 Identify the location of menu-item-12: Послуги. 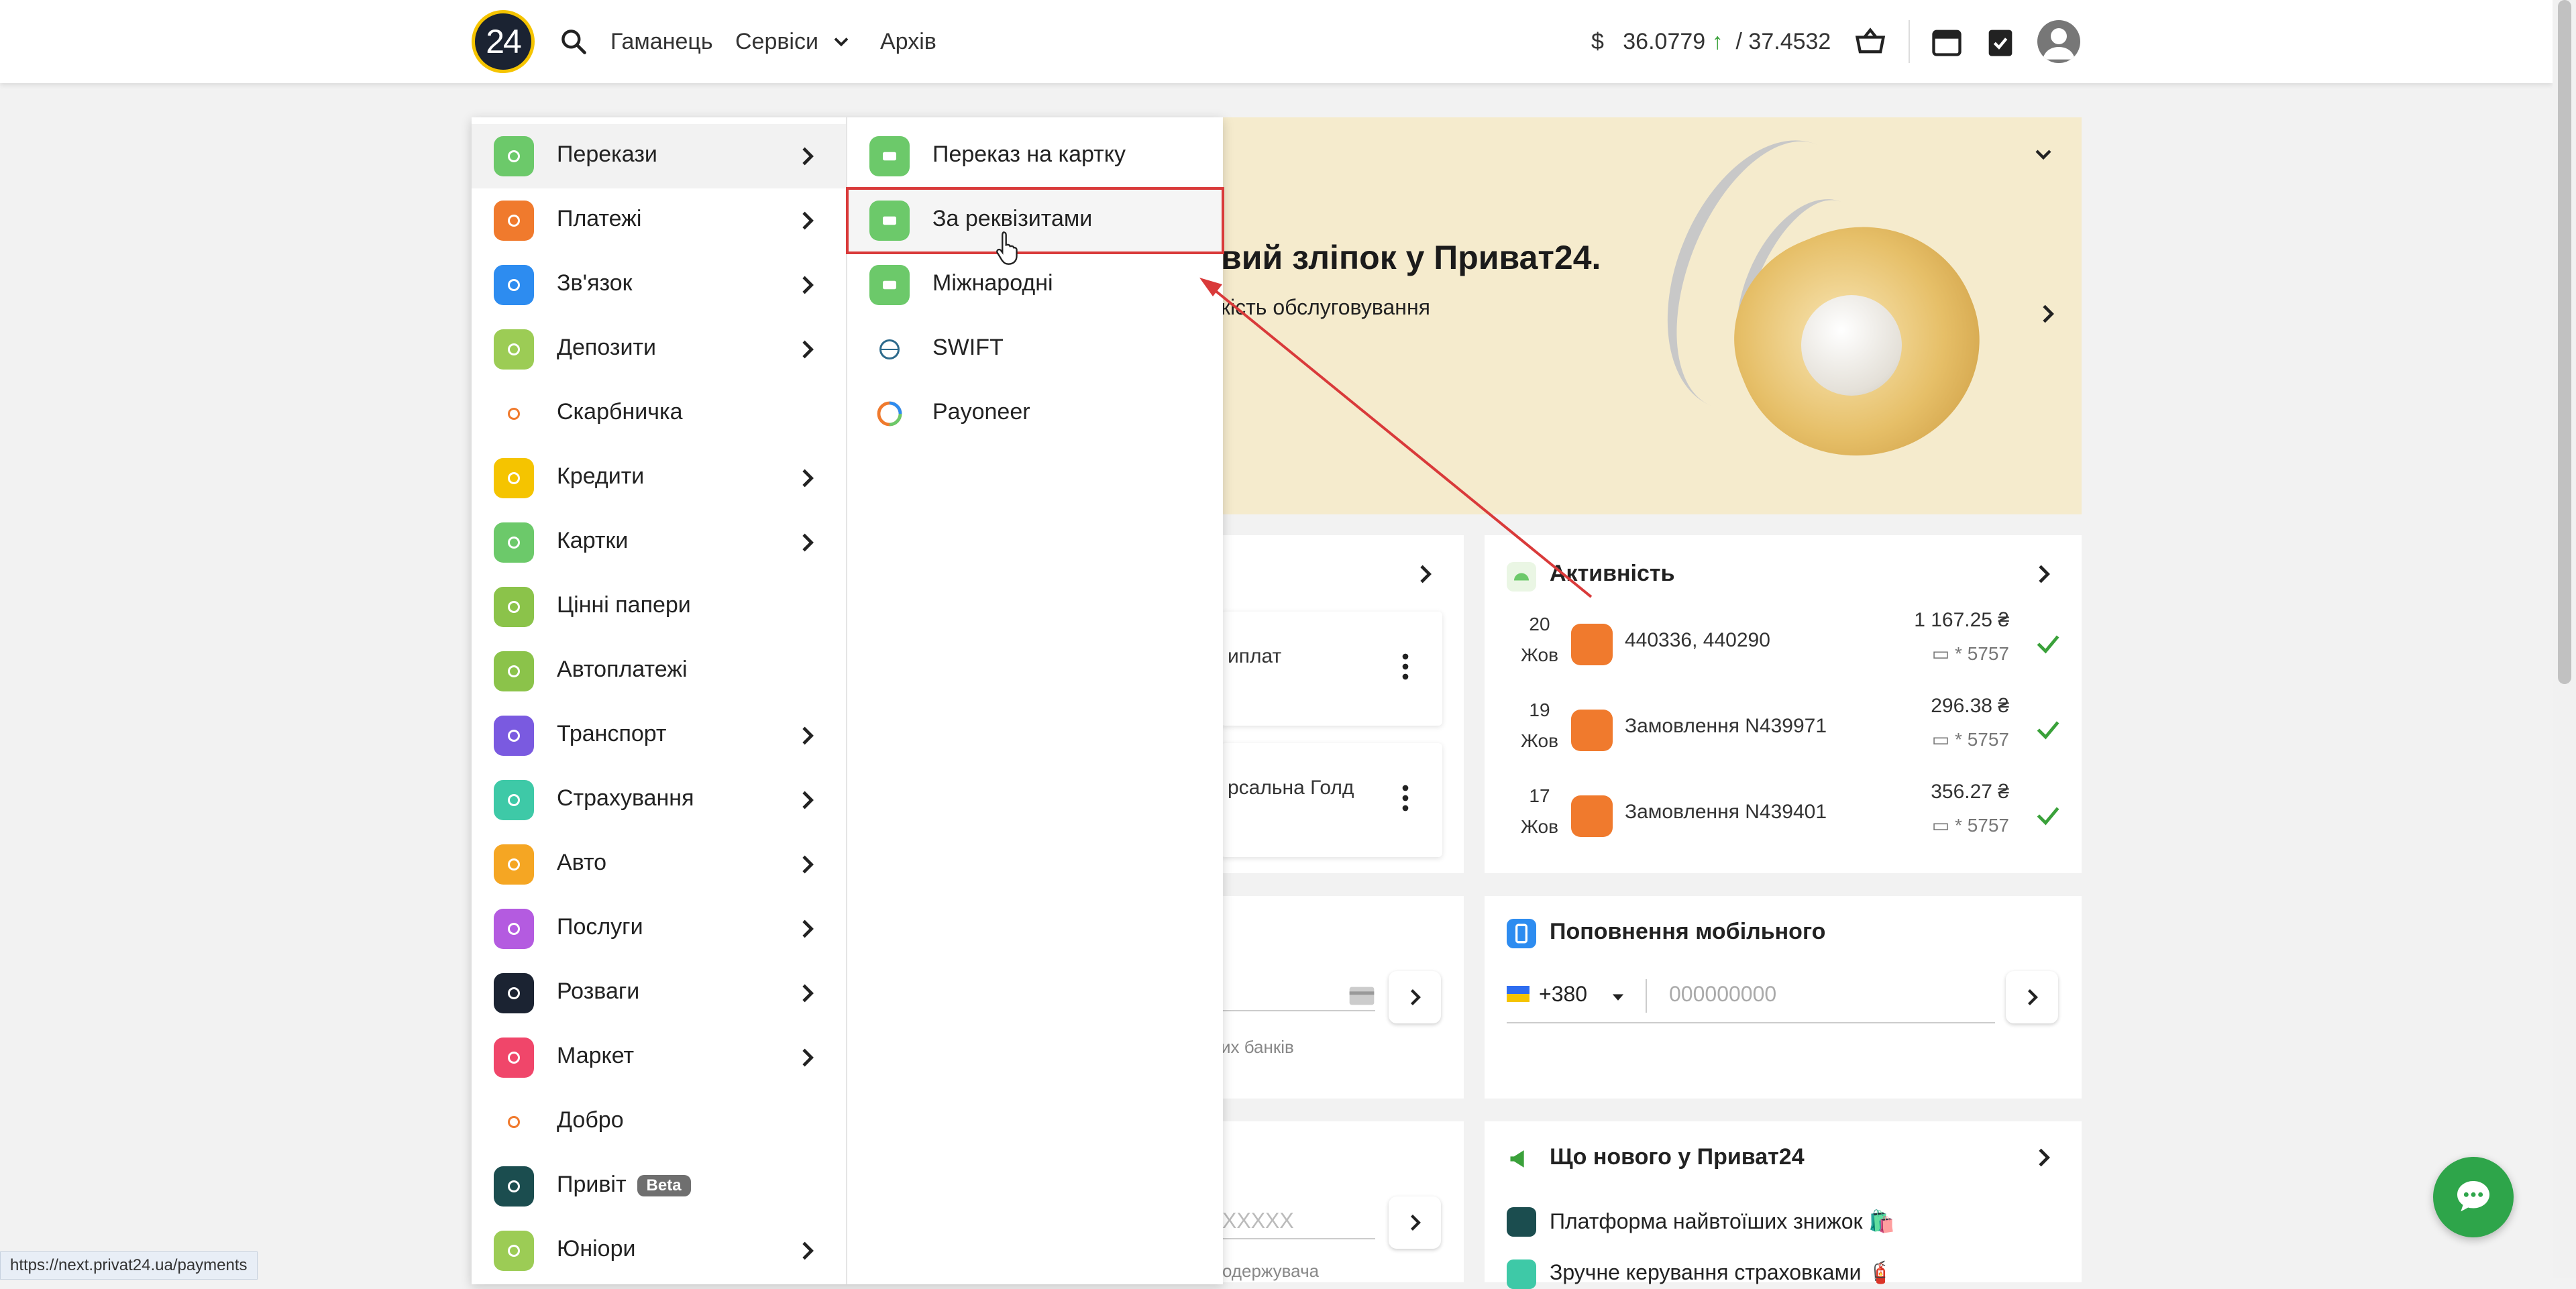
(659, 929).